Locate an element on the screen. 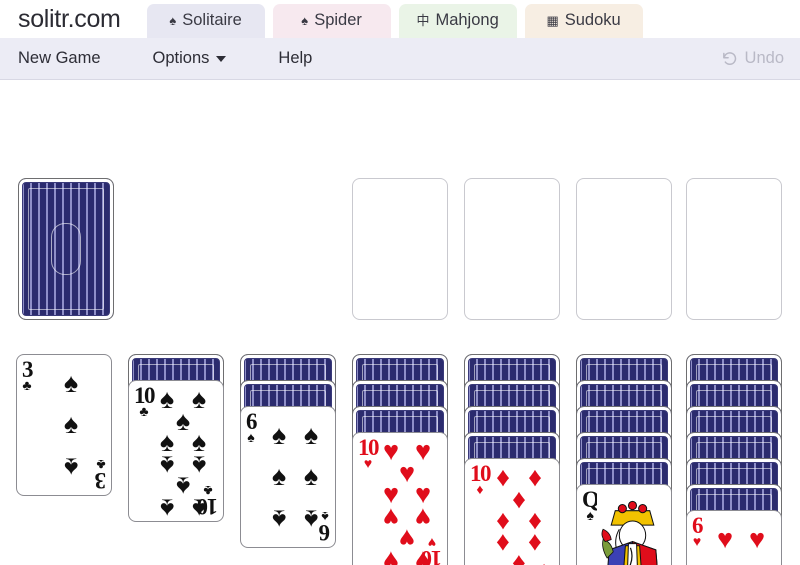 The width and height of the screenshot is (800, 565). tab-mahjong-label: Mahjong is located at coordinates (467, 19).